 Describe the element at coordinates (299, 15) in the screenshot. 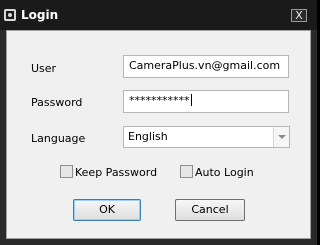

I see `close-button: X` at that location.